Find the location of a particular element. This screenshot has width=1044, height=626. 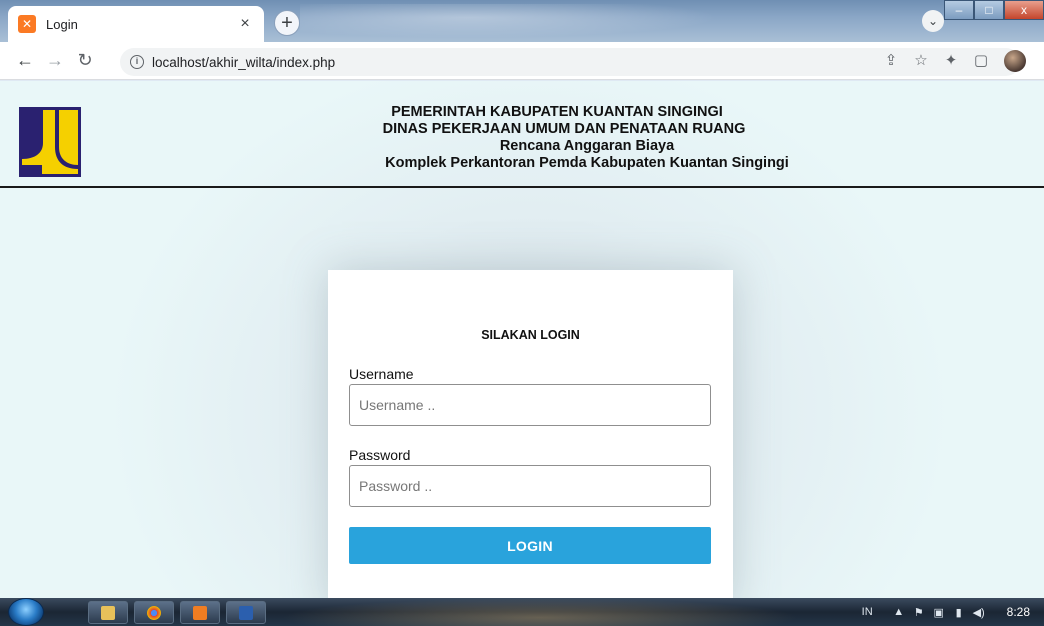

back-arrow-icon: ← is located at coordinates (25, 60).